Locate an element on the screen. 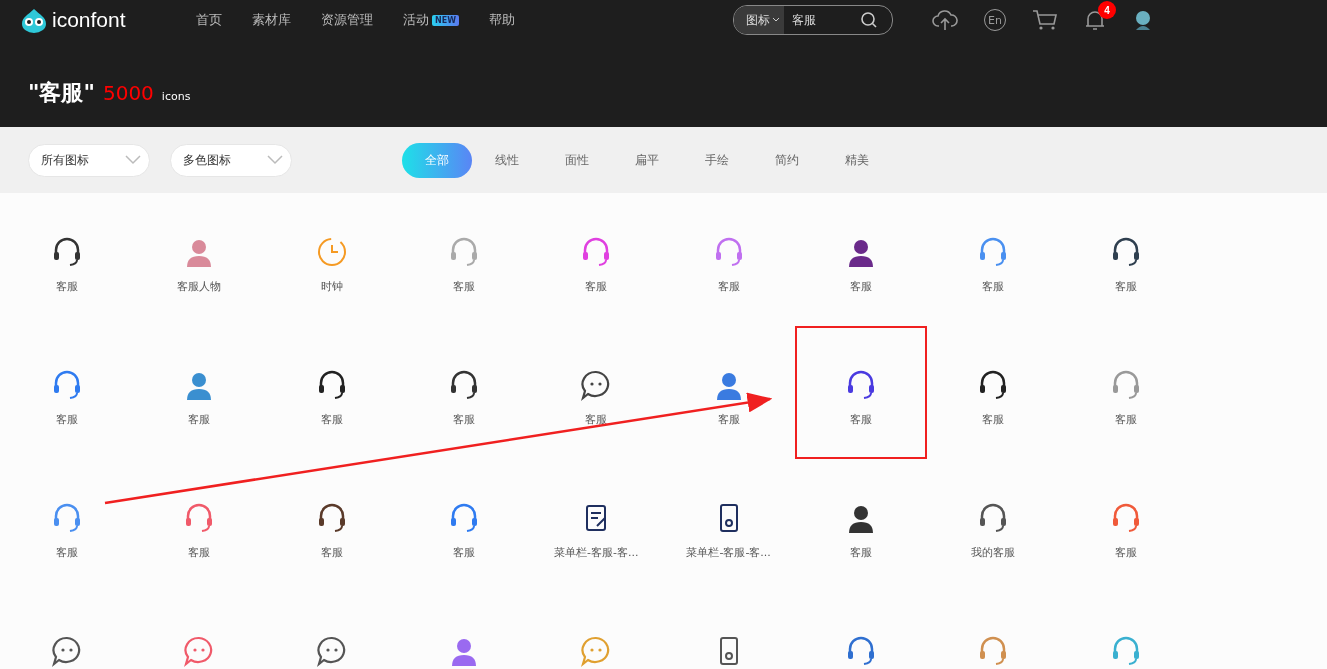 The width and height of the screenshot is (1327, 669). filter-dropdown: 所有图标 is located at coordinates (89, 160).